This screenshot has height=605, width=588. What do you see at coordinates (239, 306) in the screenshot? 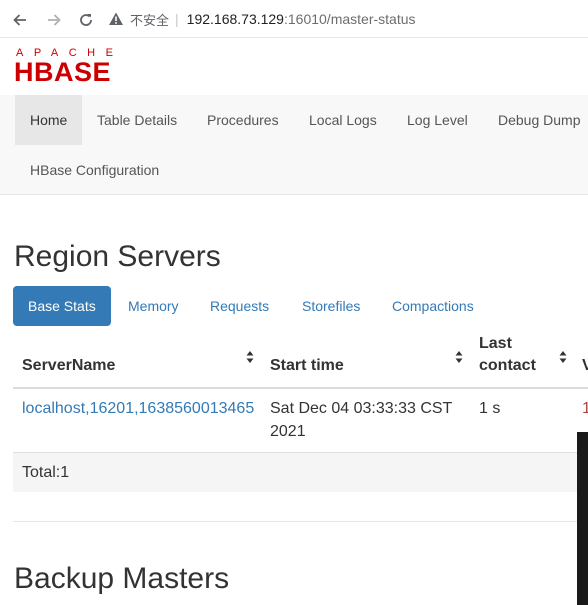
I see `tab-requests: Requests` at bounding box center [239, 306].